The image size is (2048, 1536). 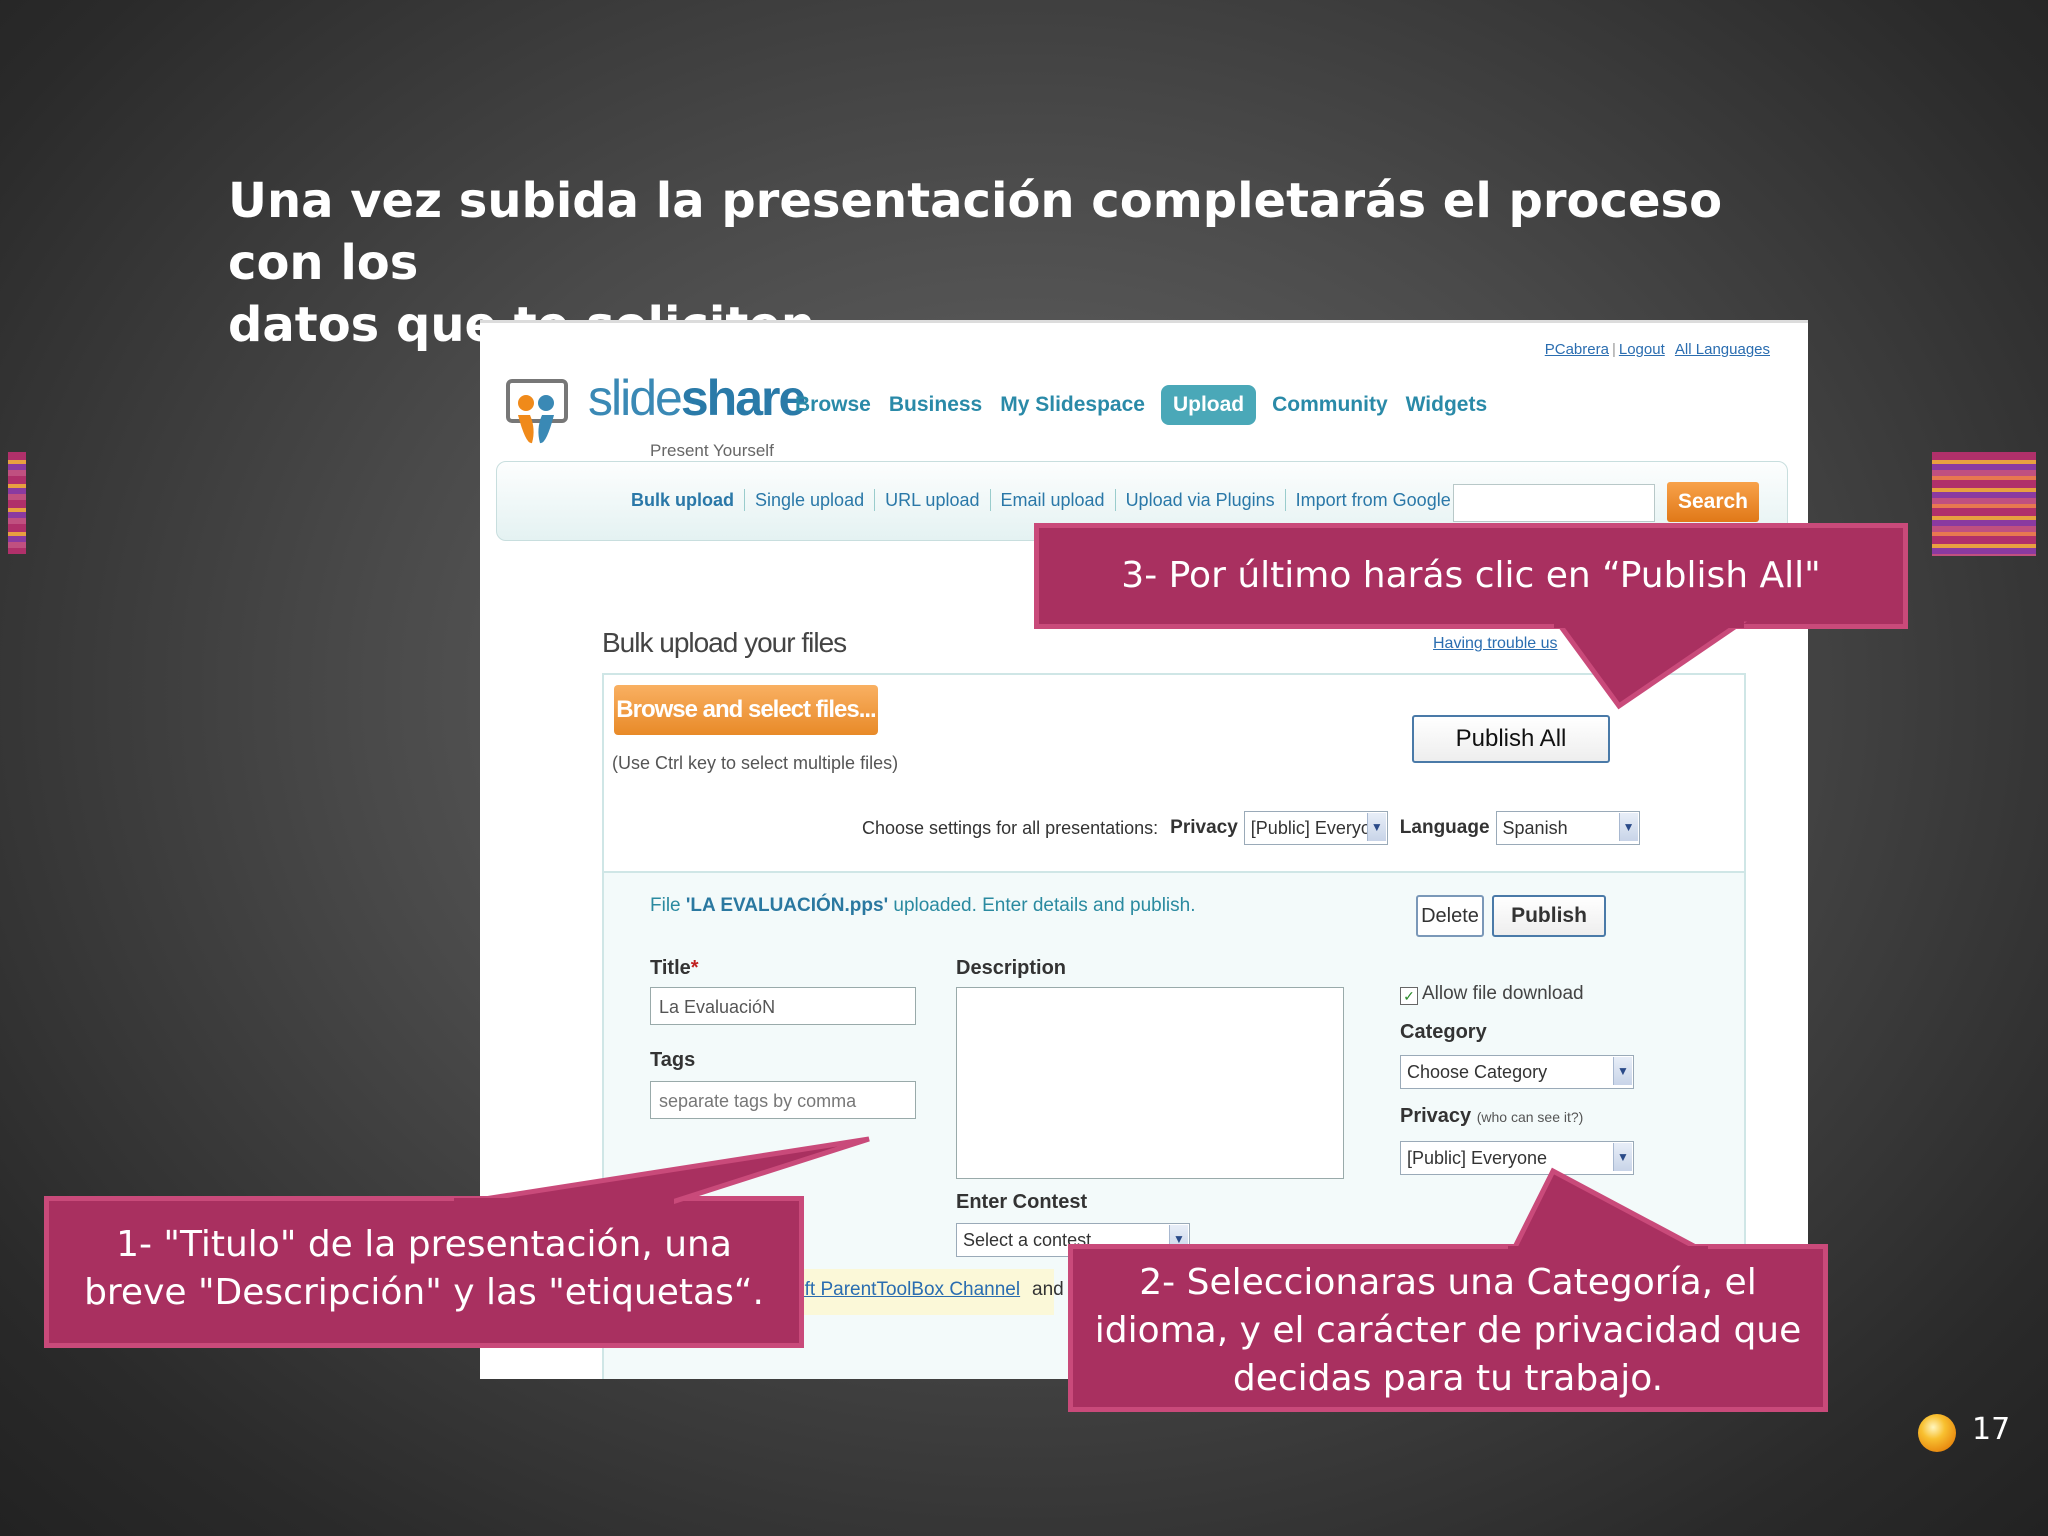 What do you see at coordinates (1011, 968) in the screenshot?
I see `description-label: Description` at bounding box center [1011, 968].